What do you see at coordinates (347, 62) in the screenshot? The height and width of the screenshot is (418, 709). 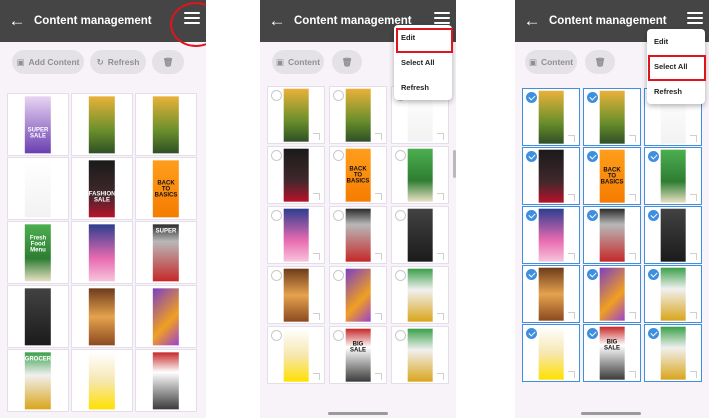 I see `delete-button: 🗑` at bounding box center [347, 62].